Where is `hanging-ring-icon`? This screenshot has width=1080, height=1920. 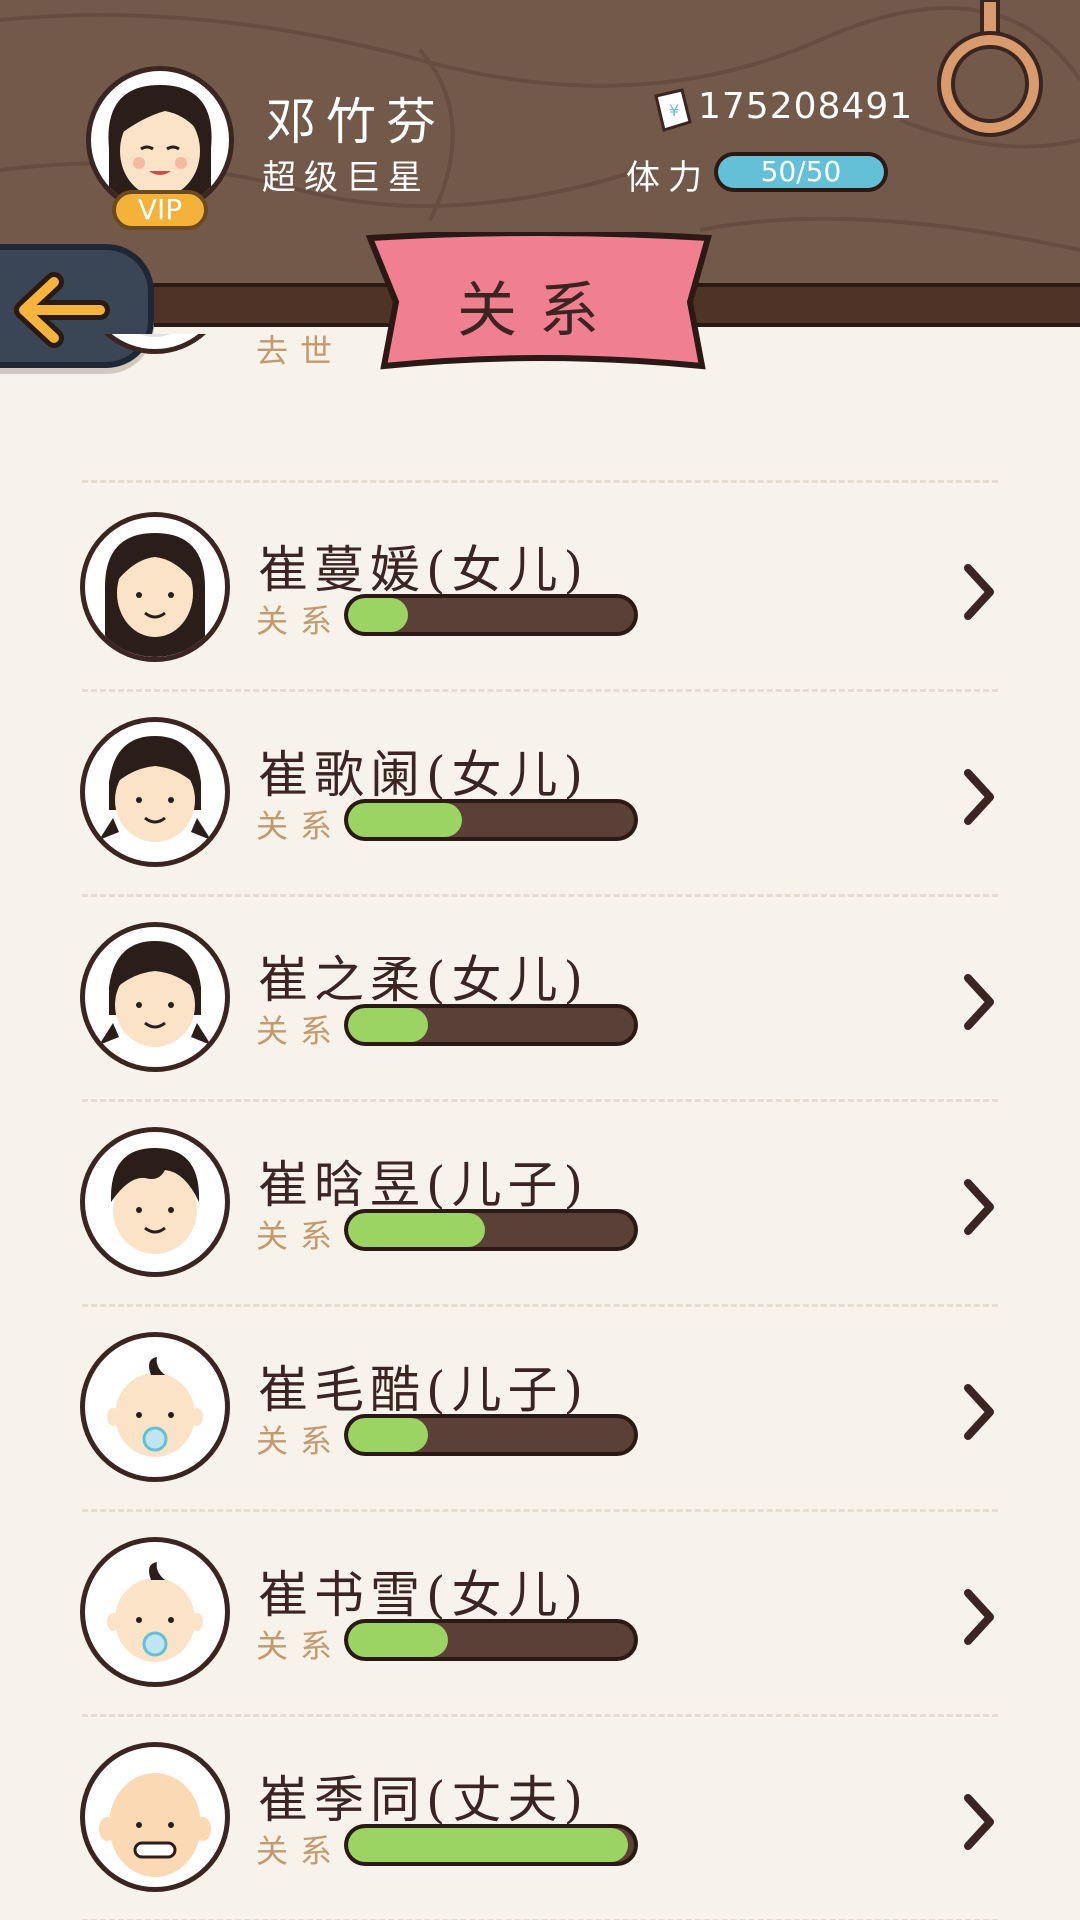
hanging-ring-icon is located at coordinates (990, 70).